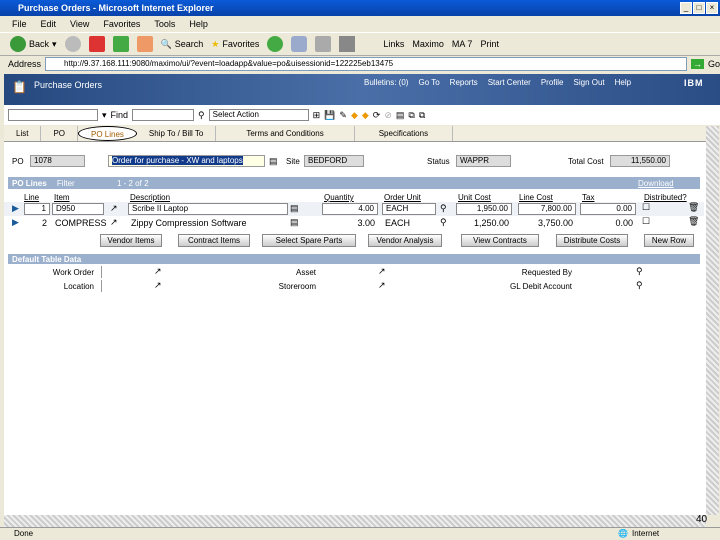 The width and height of the screenshot is (720, 540). I want to click on find-input, so click(163, 115).